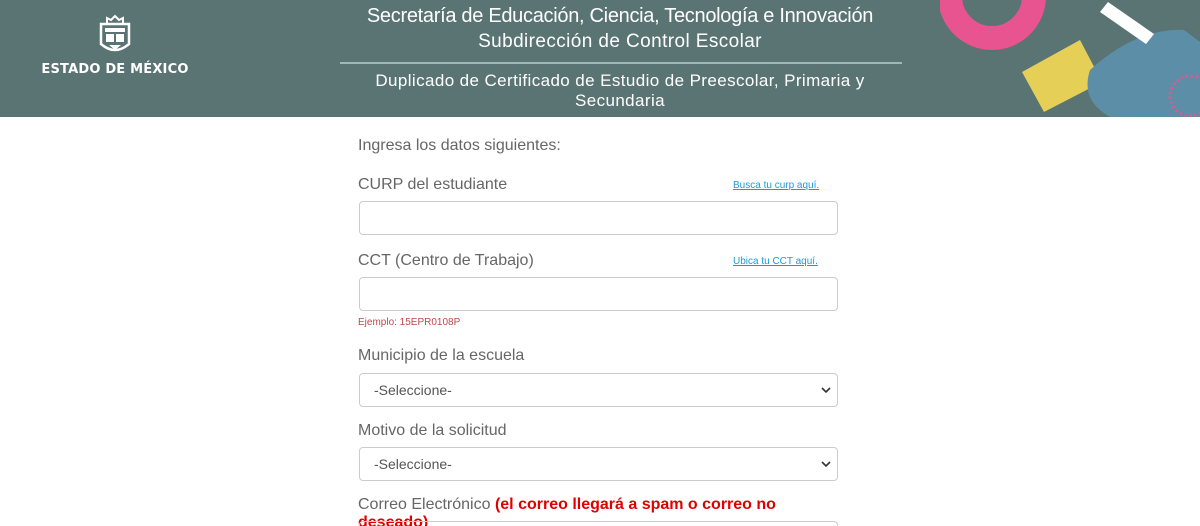 The image size is (1200, 526). What do you see at coordinates (598, 218) in the screenshot?
I see `curp-input` at bounding box center [598, 218].